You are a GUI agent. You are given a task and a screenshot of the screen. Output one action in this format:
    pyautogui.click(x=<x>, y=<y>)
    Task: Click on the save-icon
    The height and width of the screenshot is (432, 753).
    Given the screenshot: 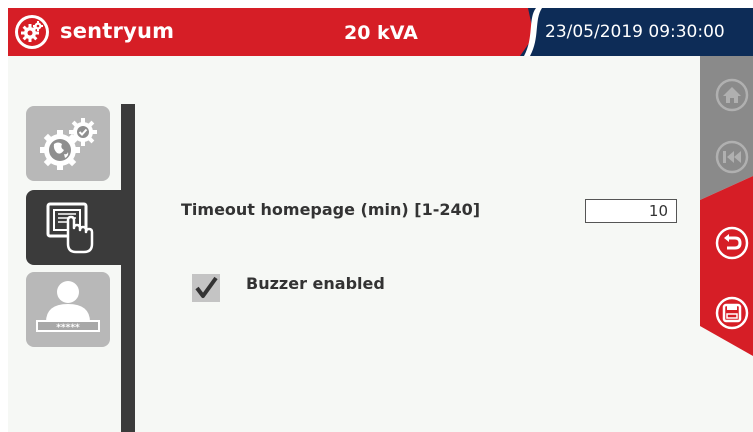 What is the action you would take?
    pyautogui.click(x=732, y=313)
    